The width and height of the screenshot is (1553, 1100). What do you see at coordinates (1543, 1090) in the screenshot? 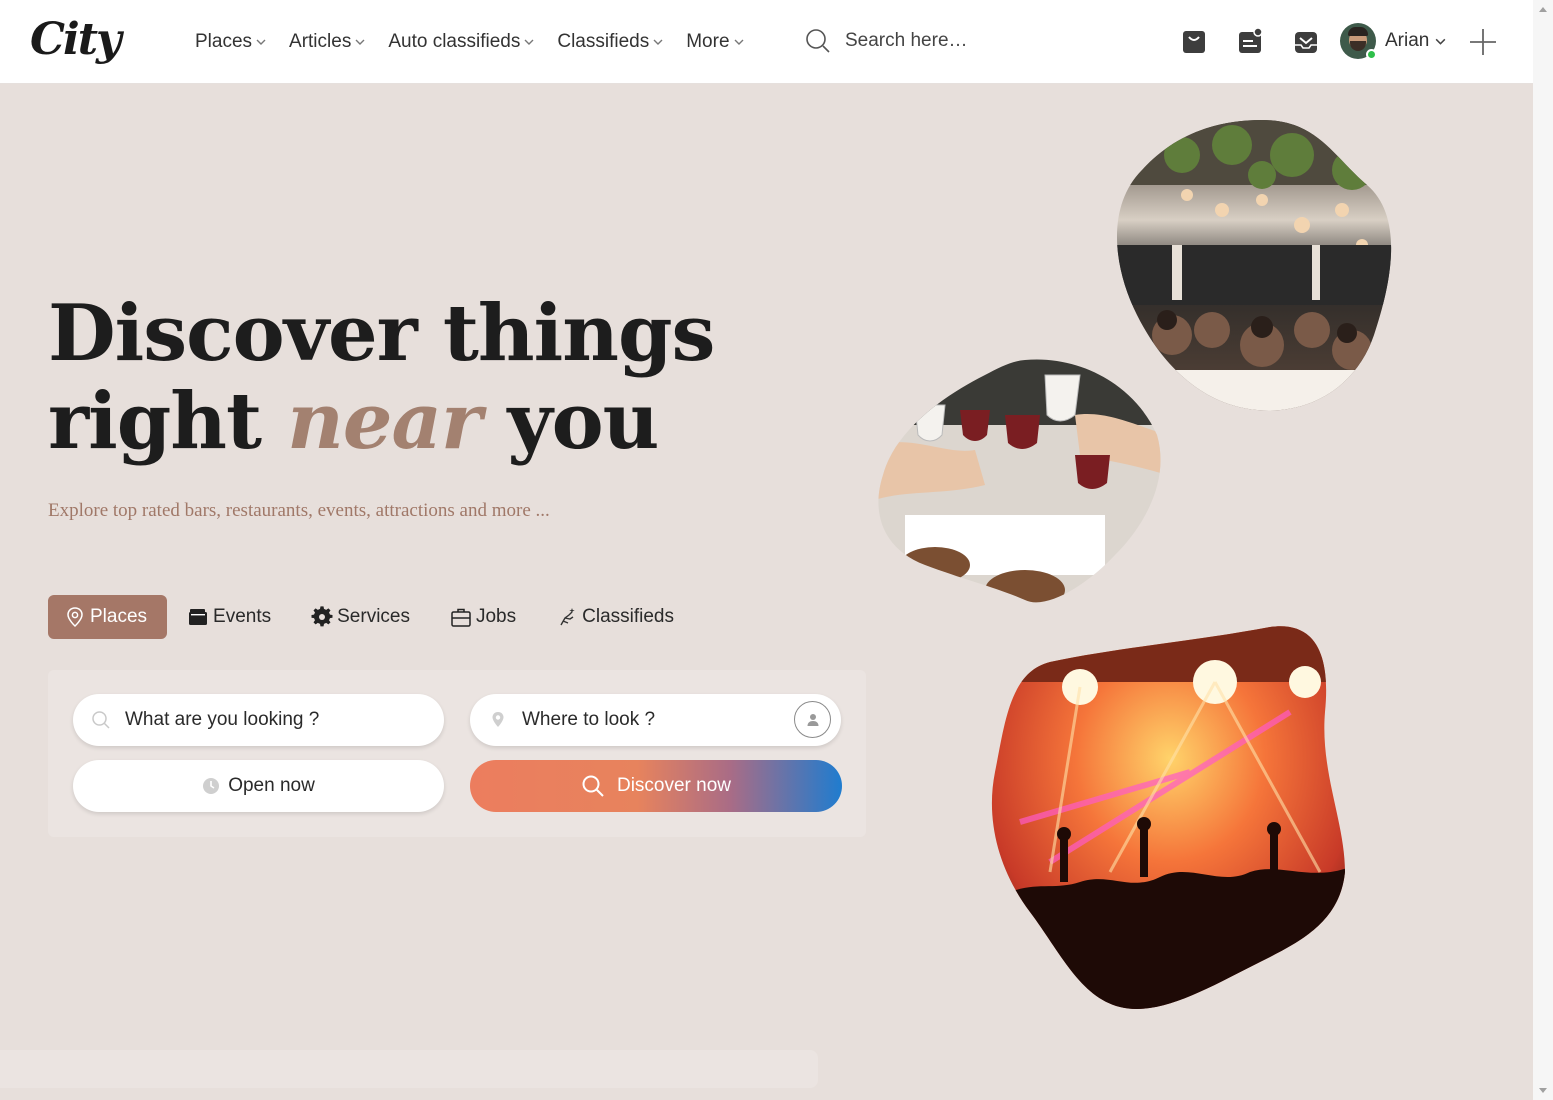
I see `scroll-down-icon` at bounding box center [1543, 1090].